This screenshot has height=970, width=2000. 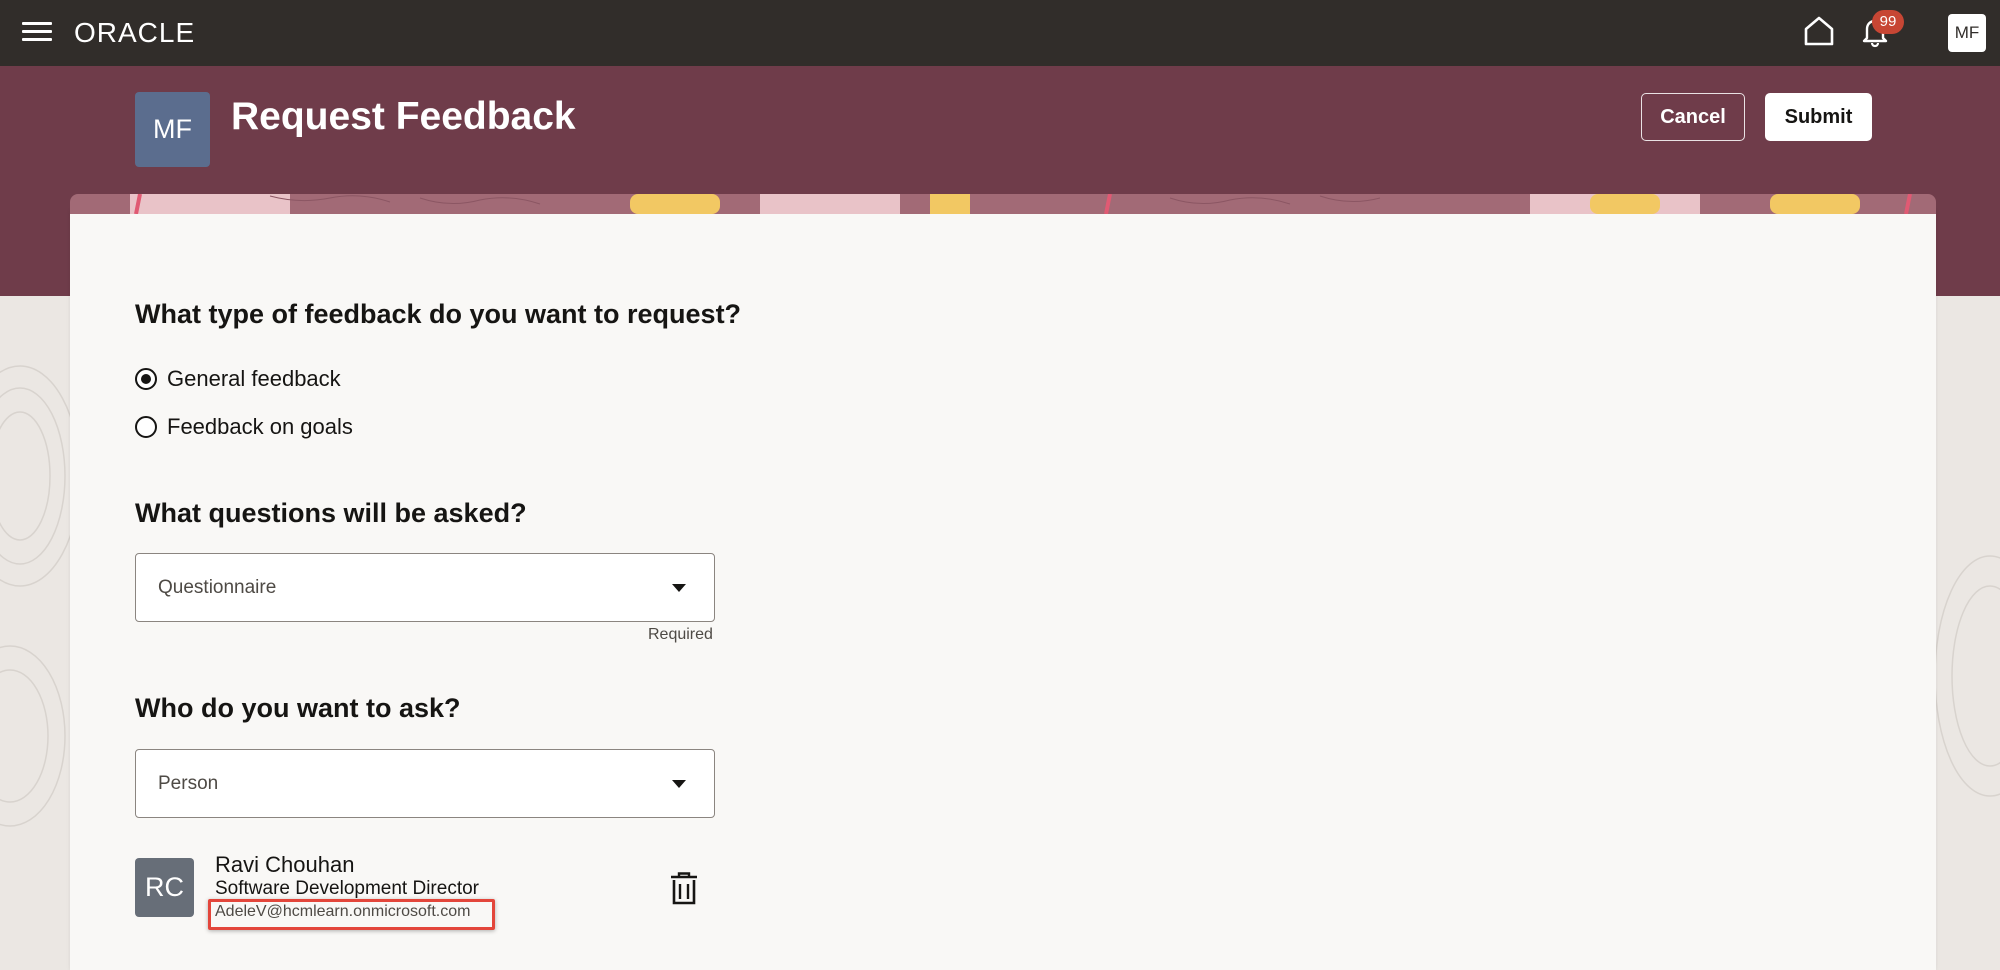 I want to click on page-avatar: MF, so click(x=172, y=129).